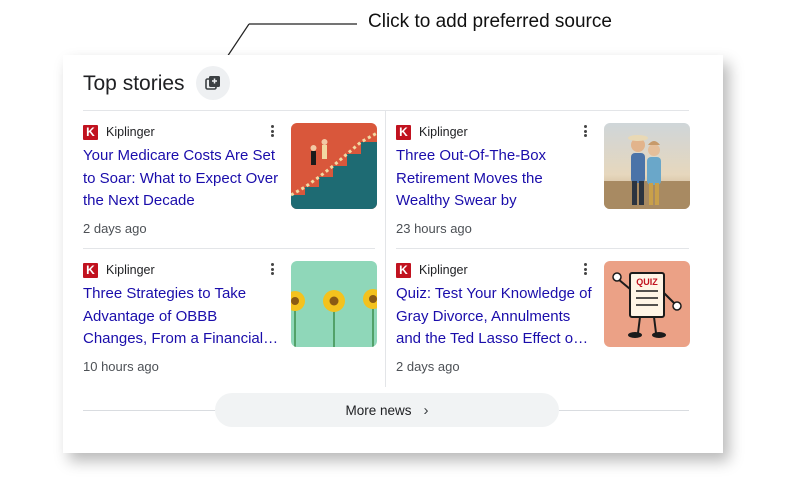 The height and width of the screenshot is (489, 800). I want to click on rising-stairs-illustration, so click(334, 166).